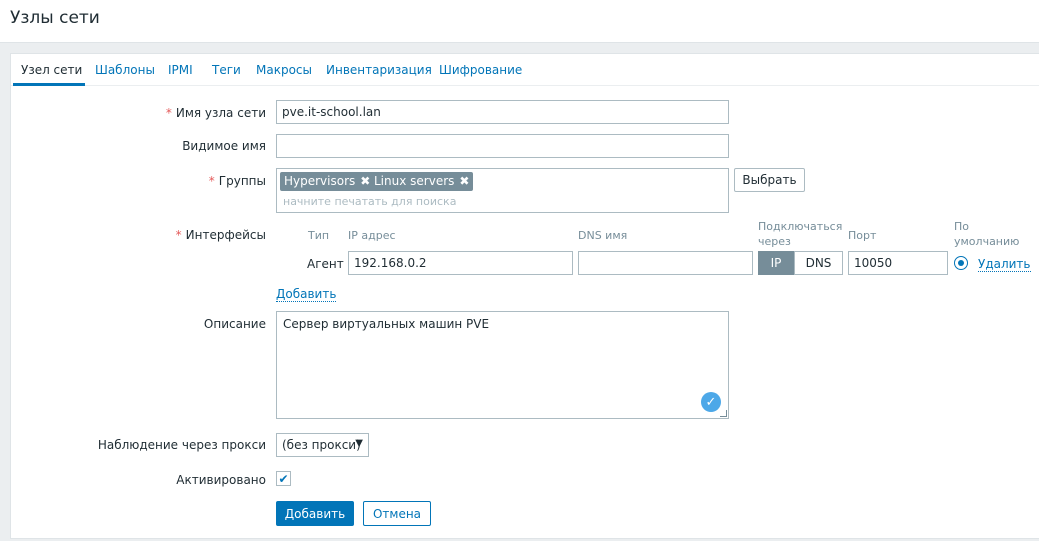  What do you see at coordinates (359, 443) in the screenshot?
I see `chevron-down-icon: ▼` at bounding box center [359, 443].